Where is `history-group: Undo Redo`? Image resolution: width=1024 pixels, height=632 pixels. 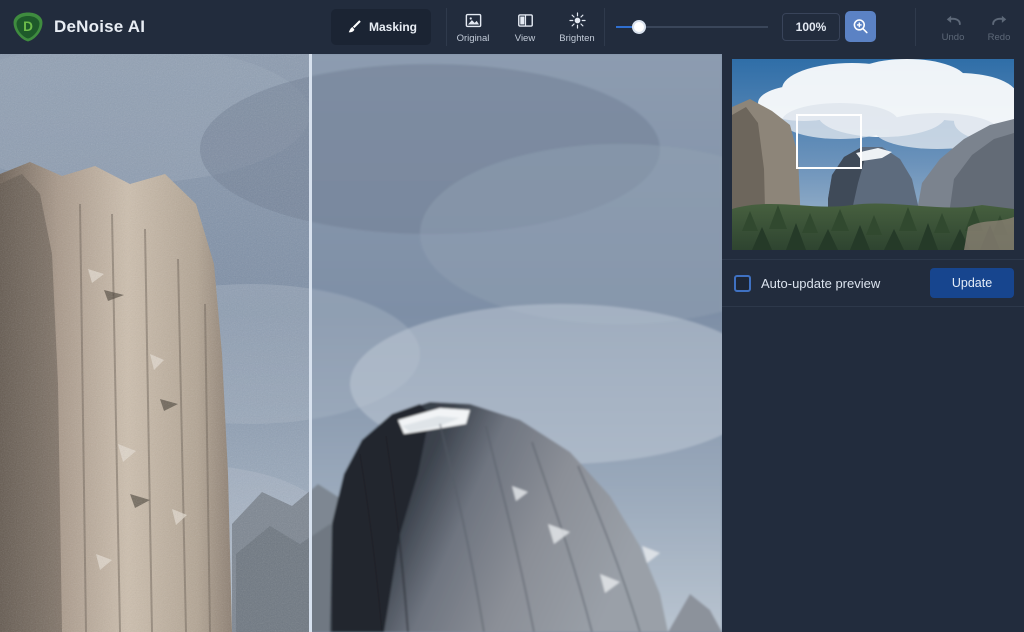
history-group: Undo Redo is located at coordinates (976, 27).